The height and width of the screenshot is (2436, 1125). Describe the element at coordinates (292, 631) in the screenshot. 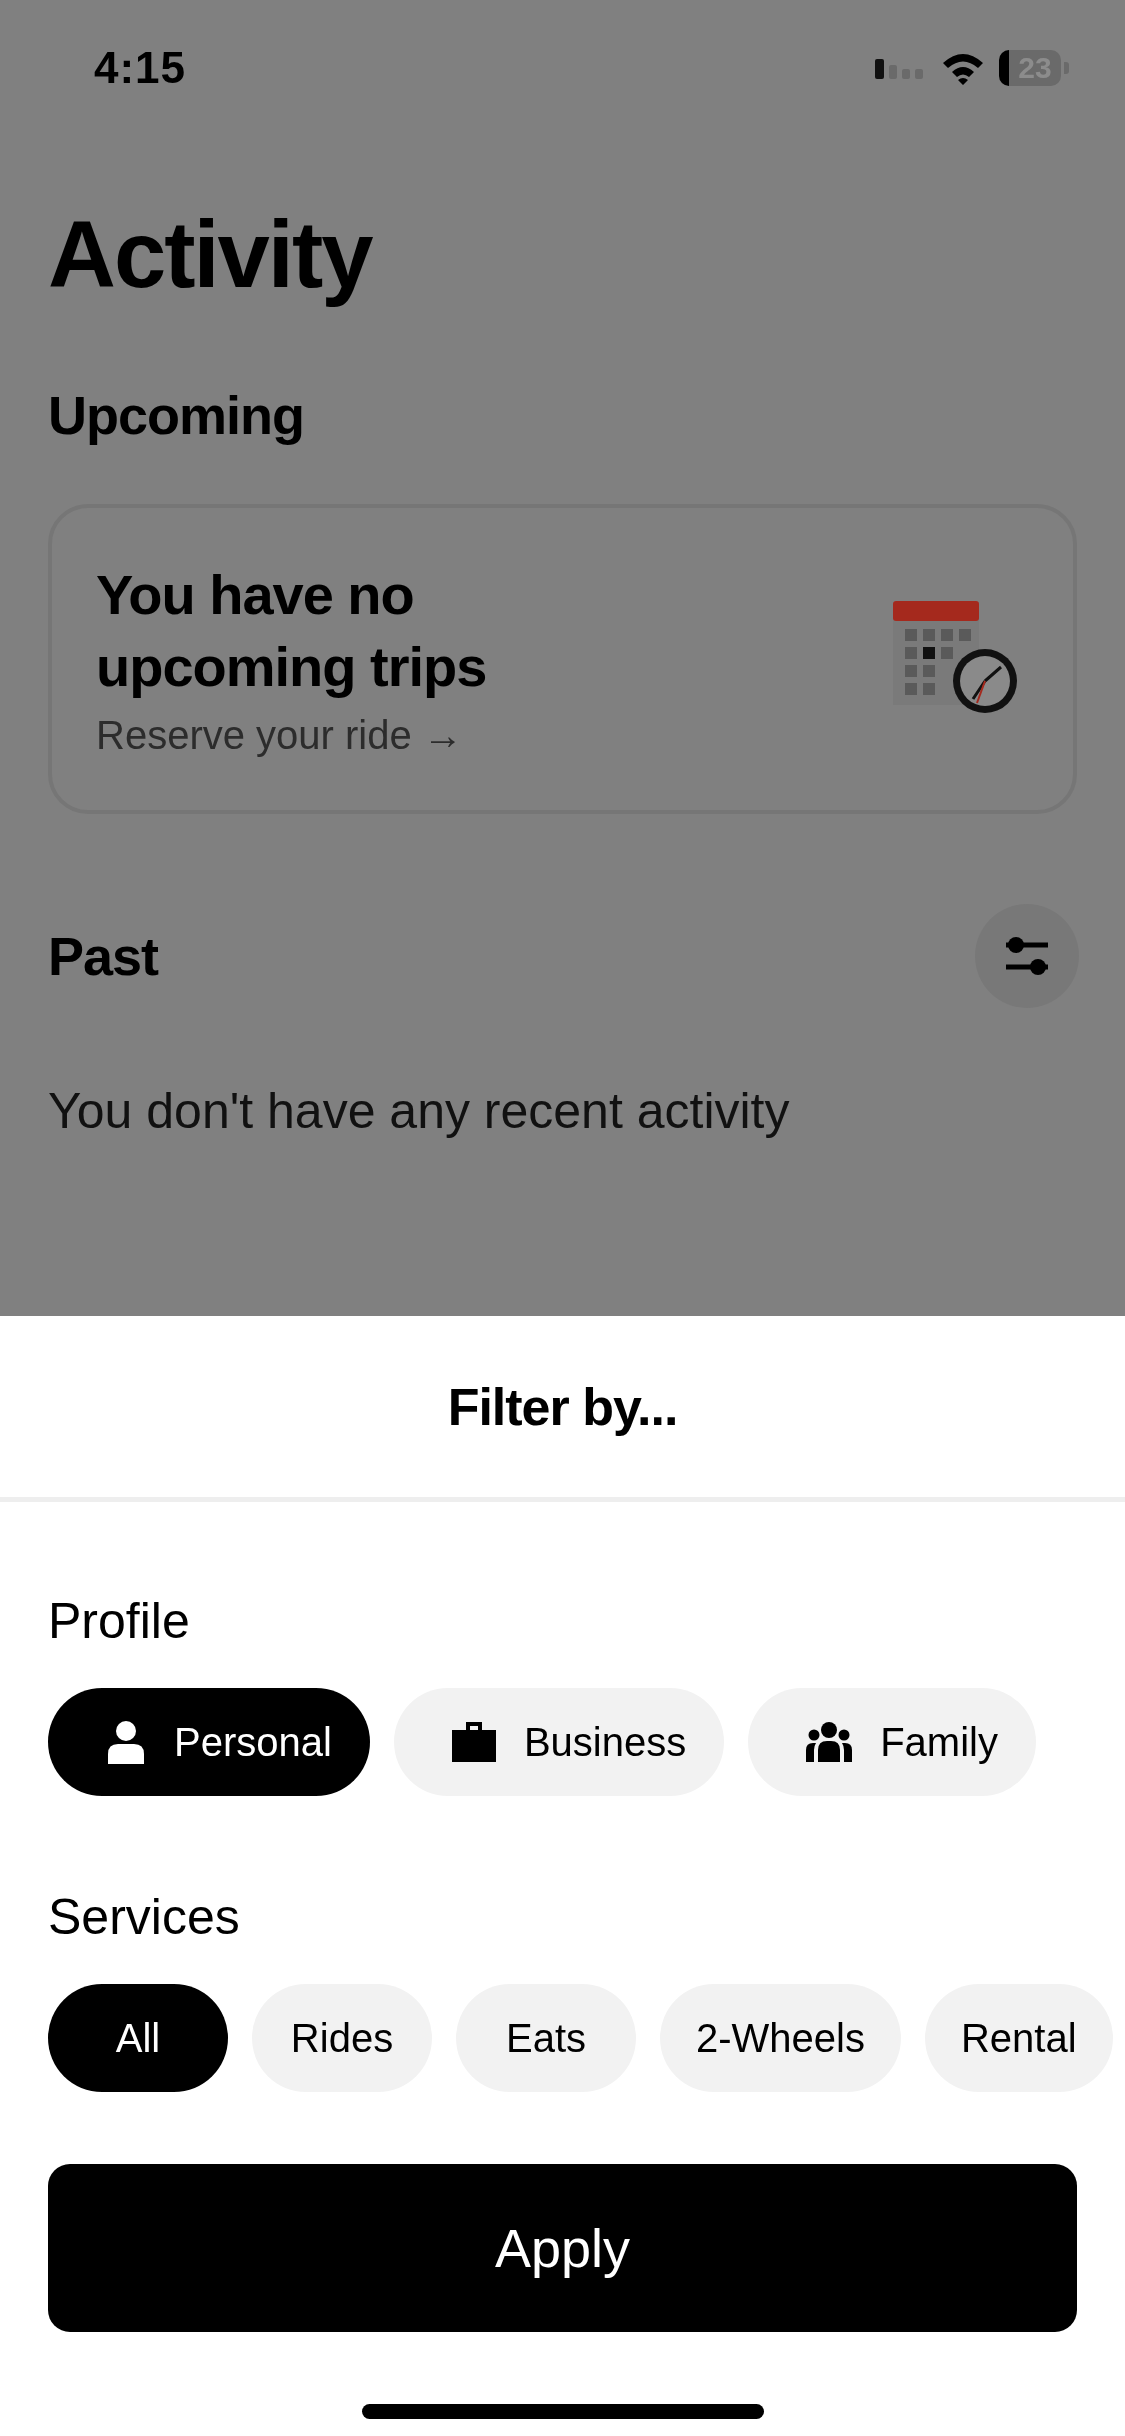

I see `card-title: You have no upcoming trips` at that location.